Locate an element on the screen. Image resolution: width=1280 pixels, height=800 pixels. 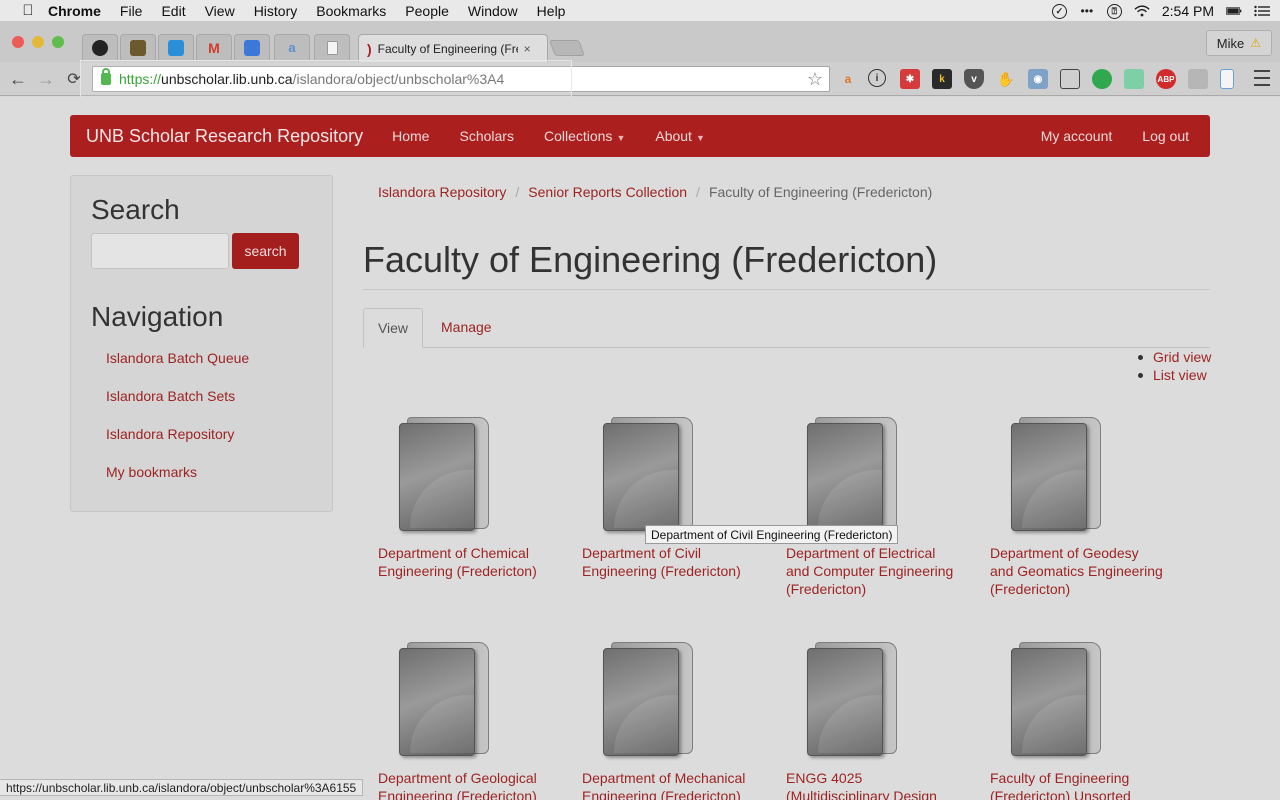
warning-icon: ⚠ is located at coordinates (1255, 43).